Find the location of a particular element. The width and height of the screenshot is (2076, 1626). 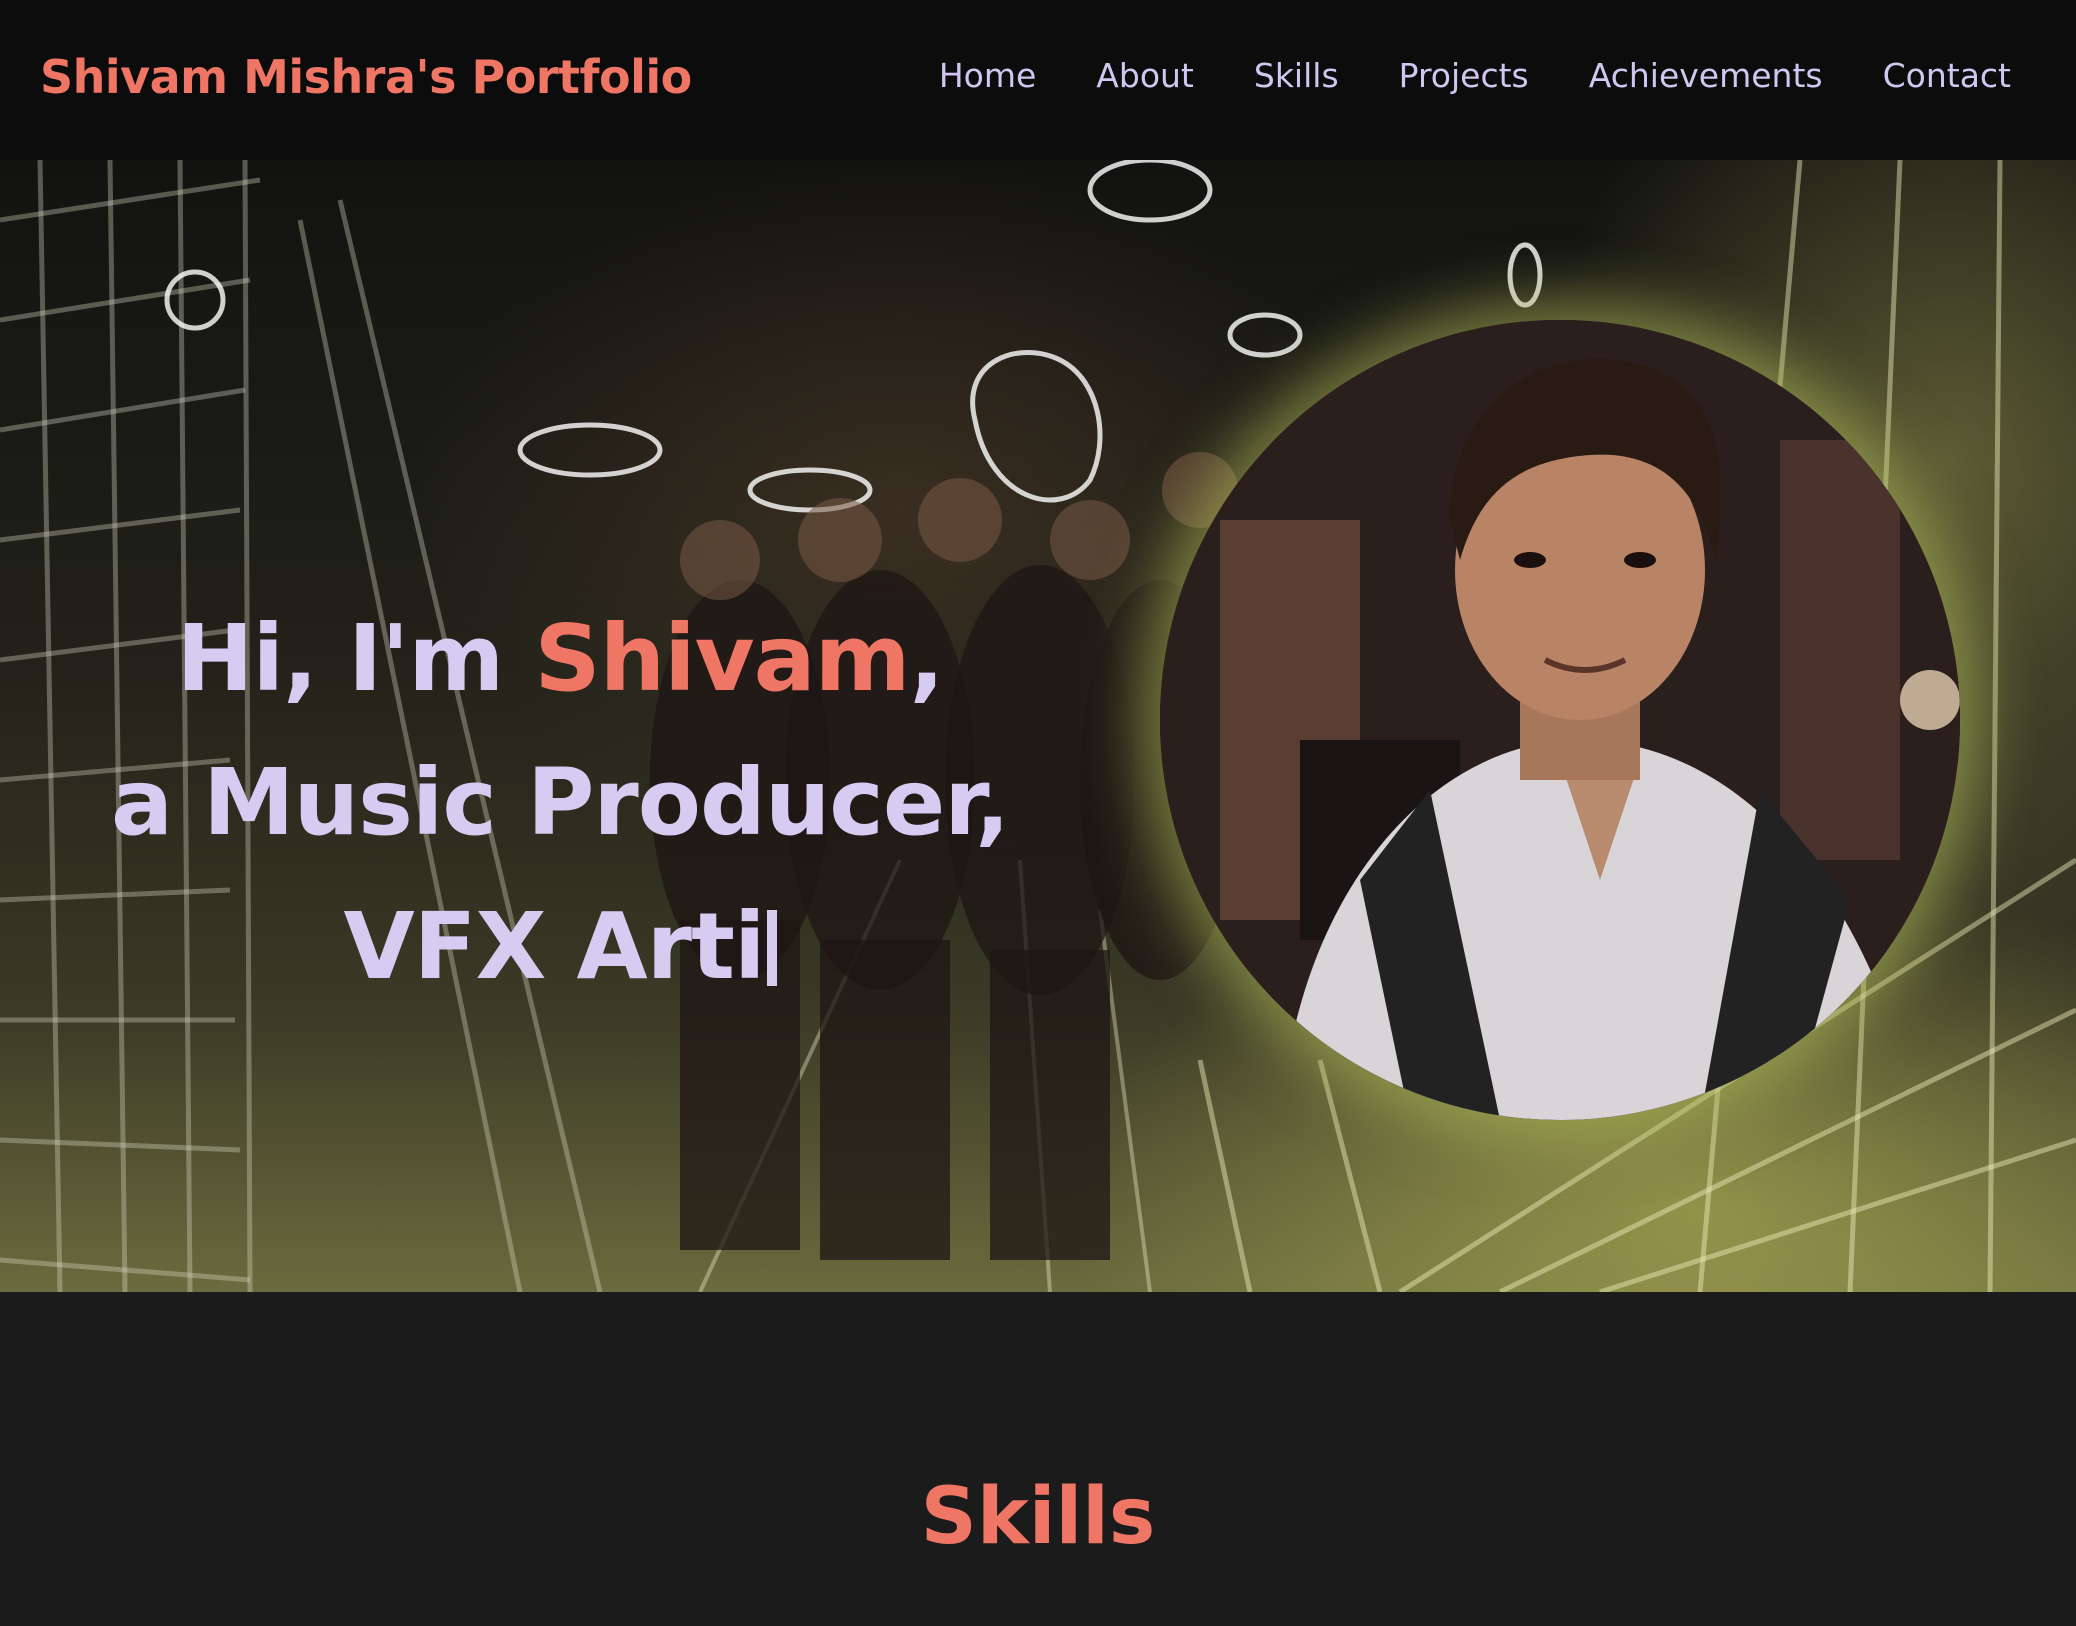

nav-link-home: Home is located at coordinates (987, 75).